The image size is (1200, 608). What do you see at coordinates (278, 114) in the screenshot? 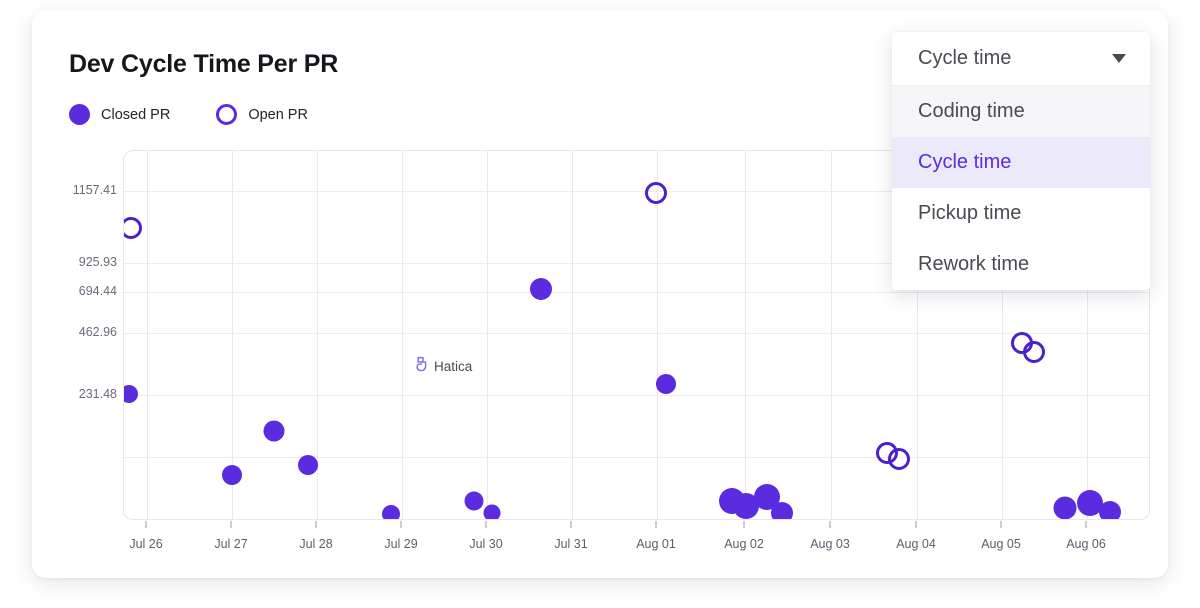
I see `legend-label-open-pr: Open PR` at bounding box center [278, 114].